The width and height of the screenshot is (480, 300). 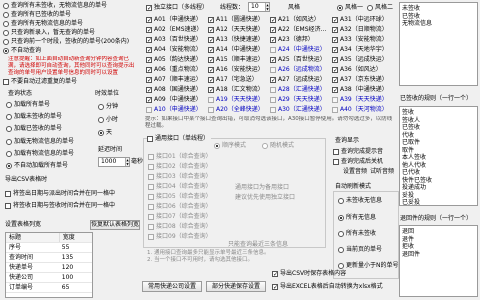 What do you see at coordinates (278, 146) in the screenshot?
I see `random-mode-option: 随机模式` at bounding box center [278, 146].